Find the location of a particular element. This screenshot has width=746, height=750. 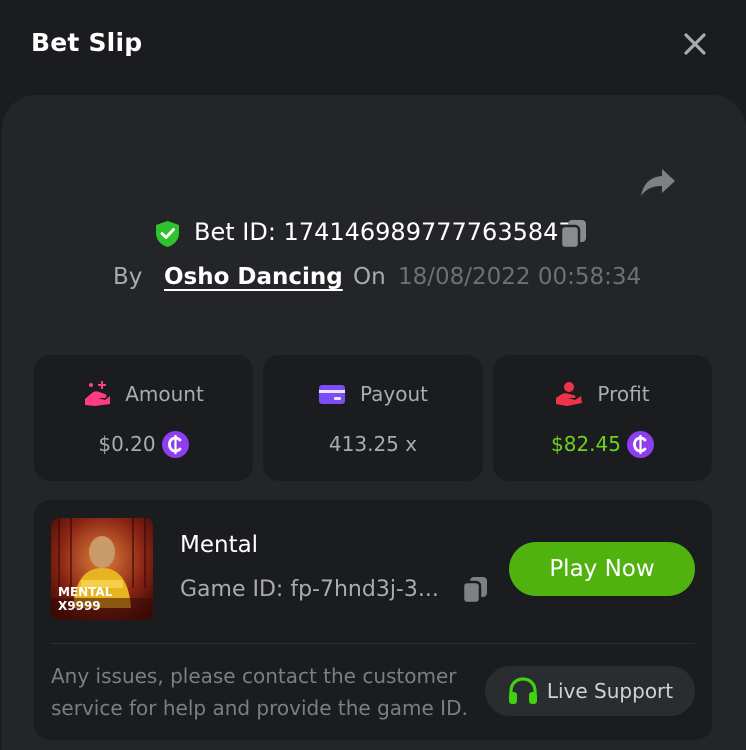

bet-id: Bet ID: 1741469897777635847 is located at coordinates (384, 232).